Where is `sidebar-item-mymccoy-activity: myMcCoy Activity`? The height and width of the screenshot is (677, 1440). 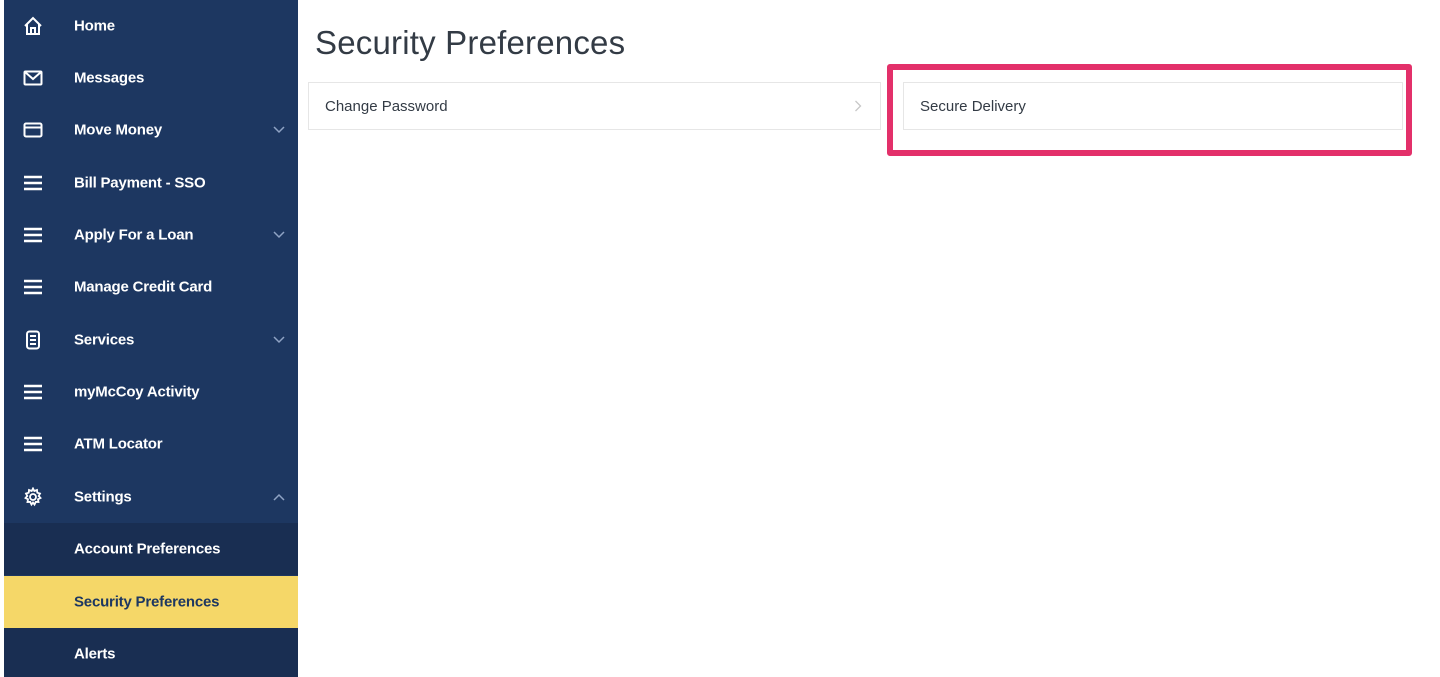 sidebar-item-mymccoy-activity: myMcCoy Activity is located at coordinates (151, 392).